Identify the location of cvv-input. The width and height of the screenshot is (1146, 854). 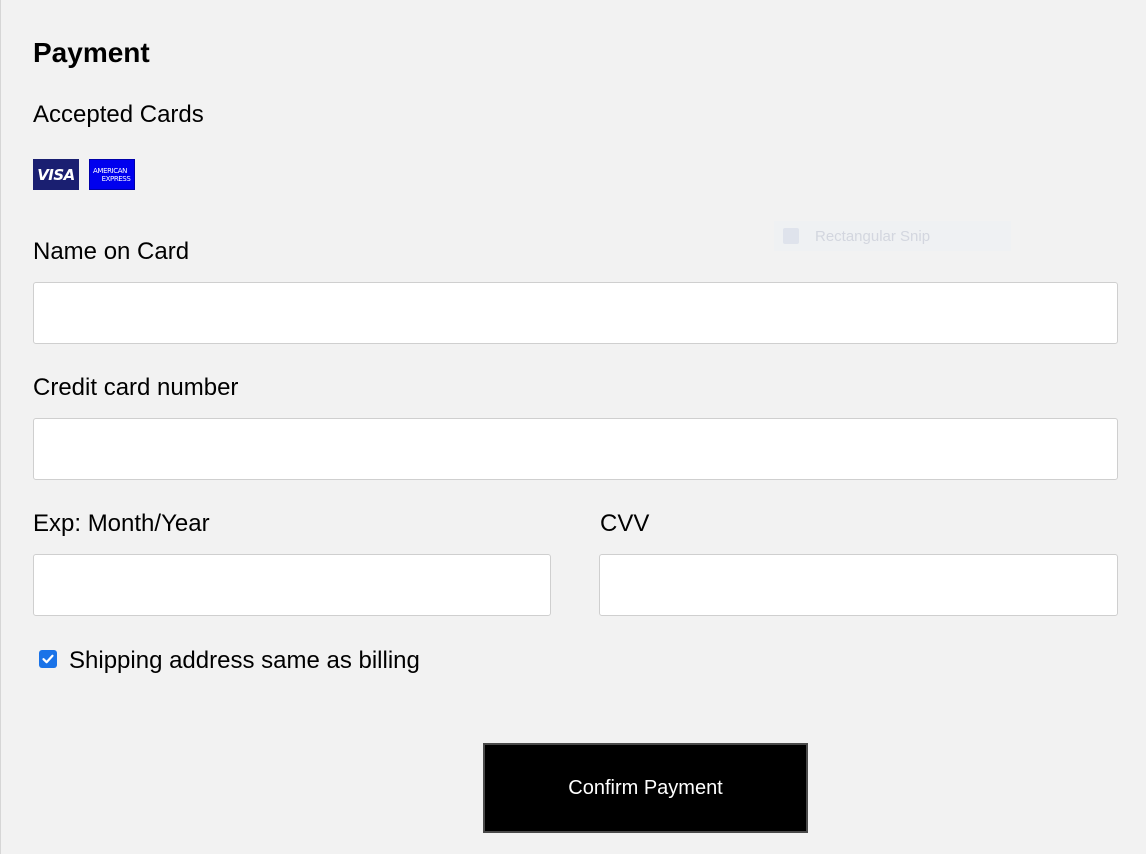
(858, 585).